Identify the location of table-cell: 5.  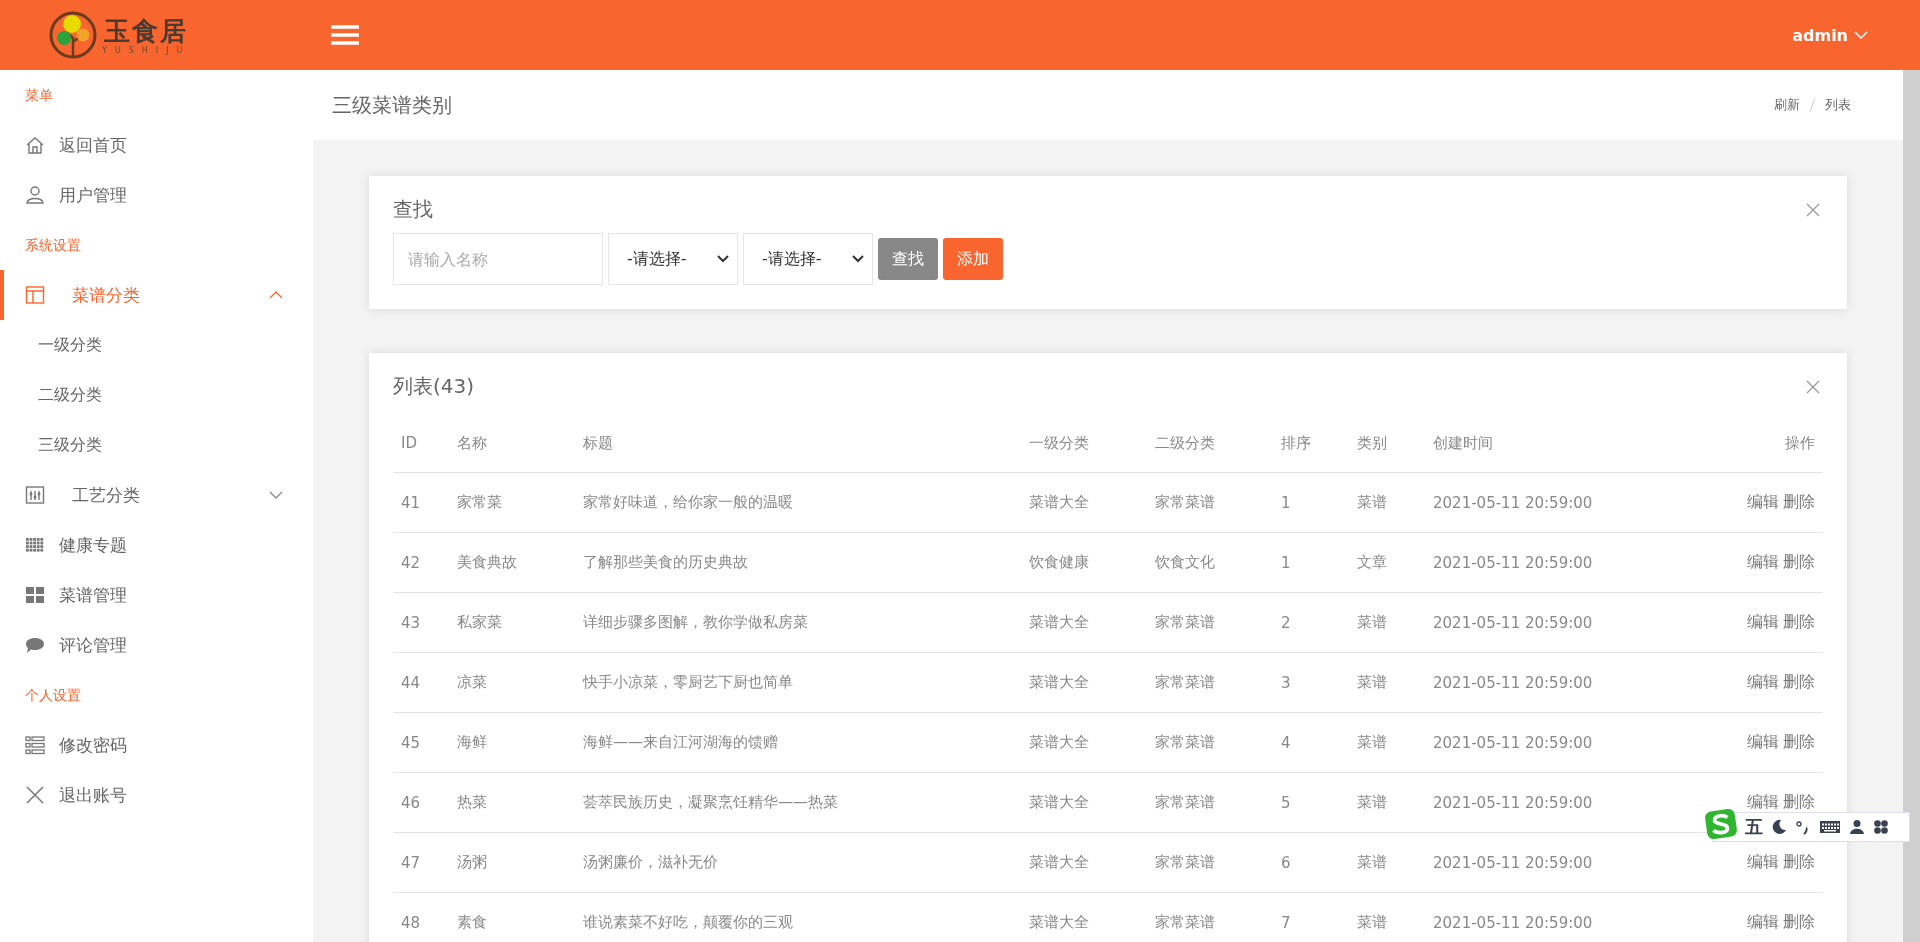
(1311, 802).